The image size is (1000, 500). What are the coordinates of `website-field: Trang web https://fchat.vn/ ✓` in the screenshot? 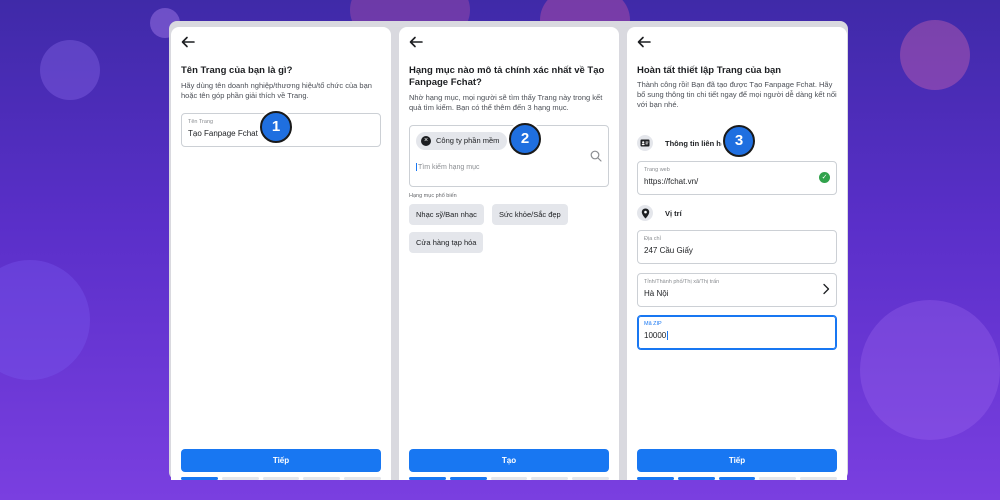 It's located at (737, 178).